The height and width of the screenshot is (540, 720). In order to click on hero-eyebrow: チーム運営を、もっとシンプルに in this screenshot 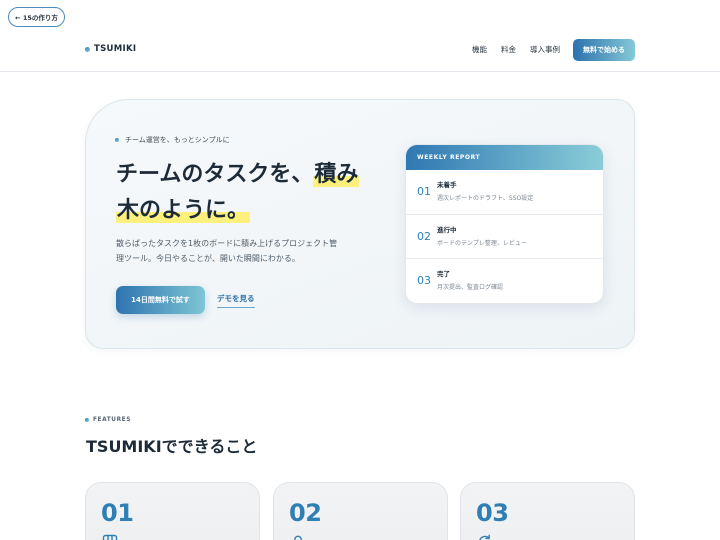, I will do `click(177, 140)`.